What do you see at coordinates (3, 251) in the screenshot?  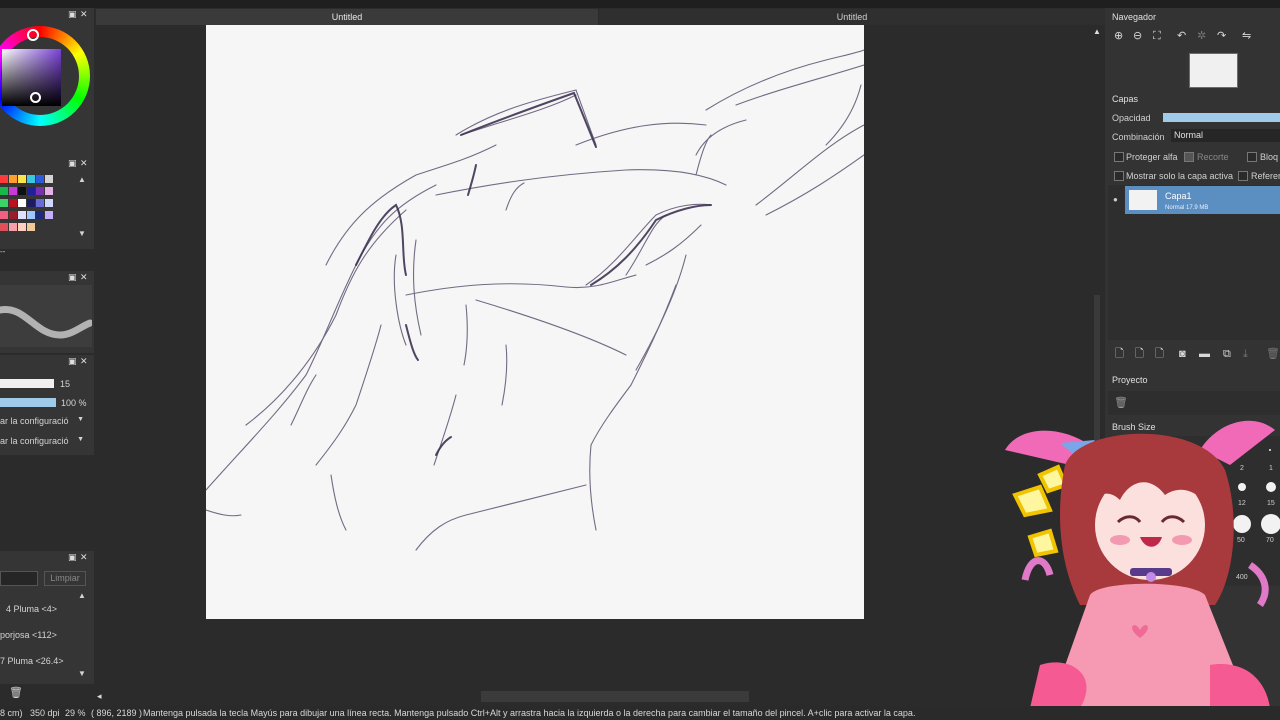 I see `swatch-dash: --` at bounding box center [3, 251].